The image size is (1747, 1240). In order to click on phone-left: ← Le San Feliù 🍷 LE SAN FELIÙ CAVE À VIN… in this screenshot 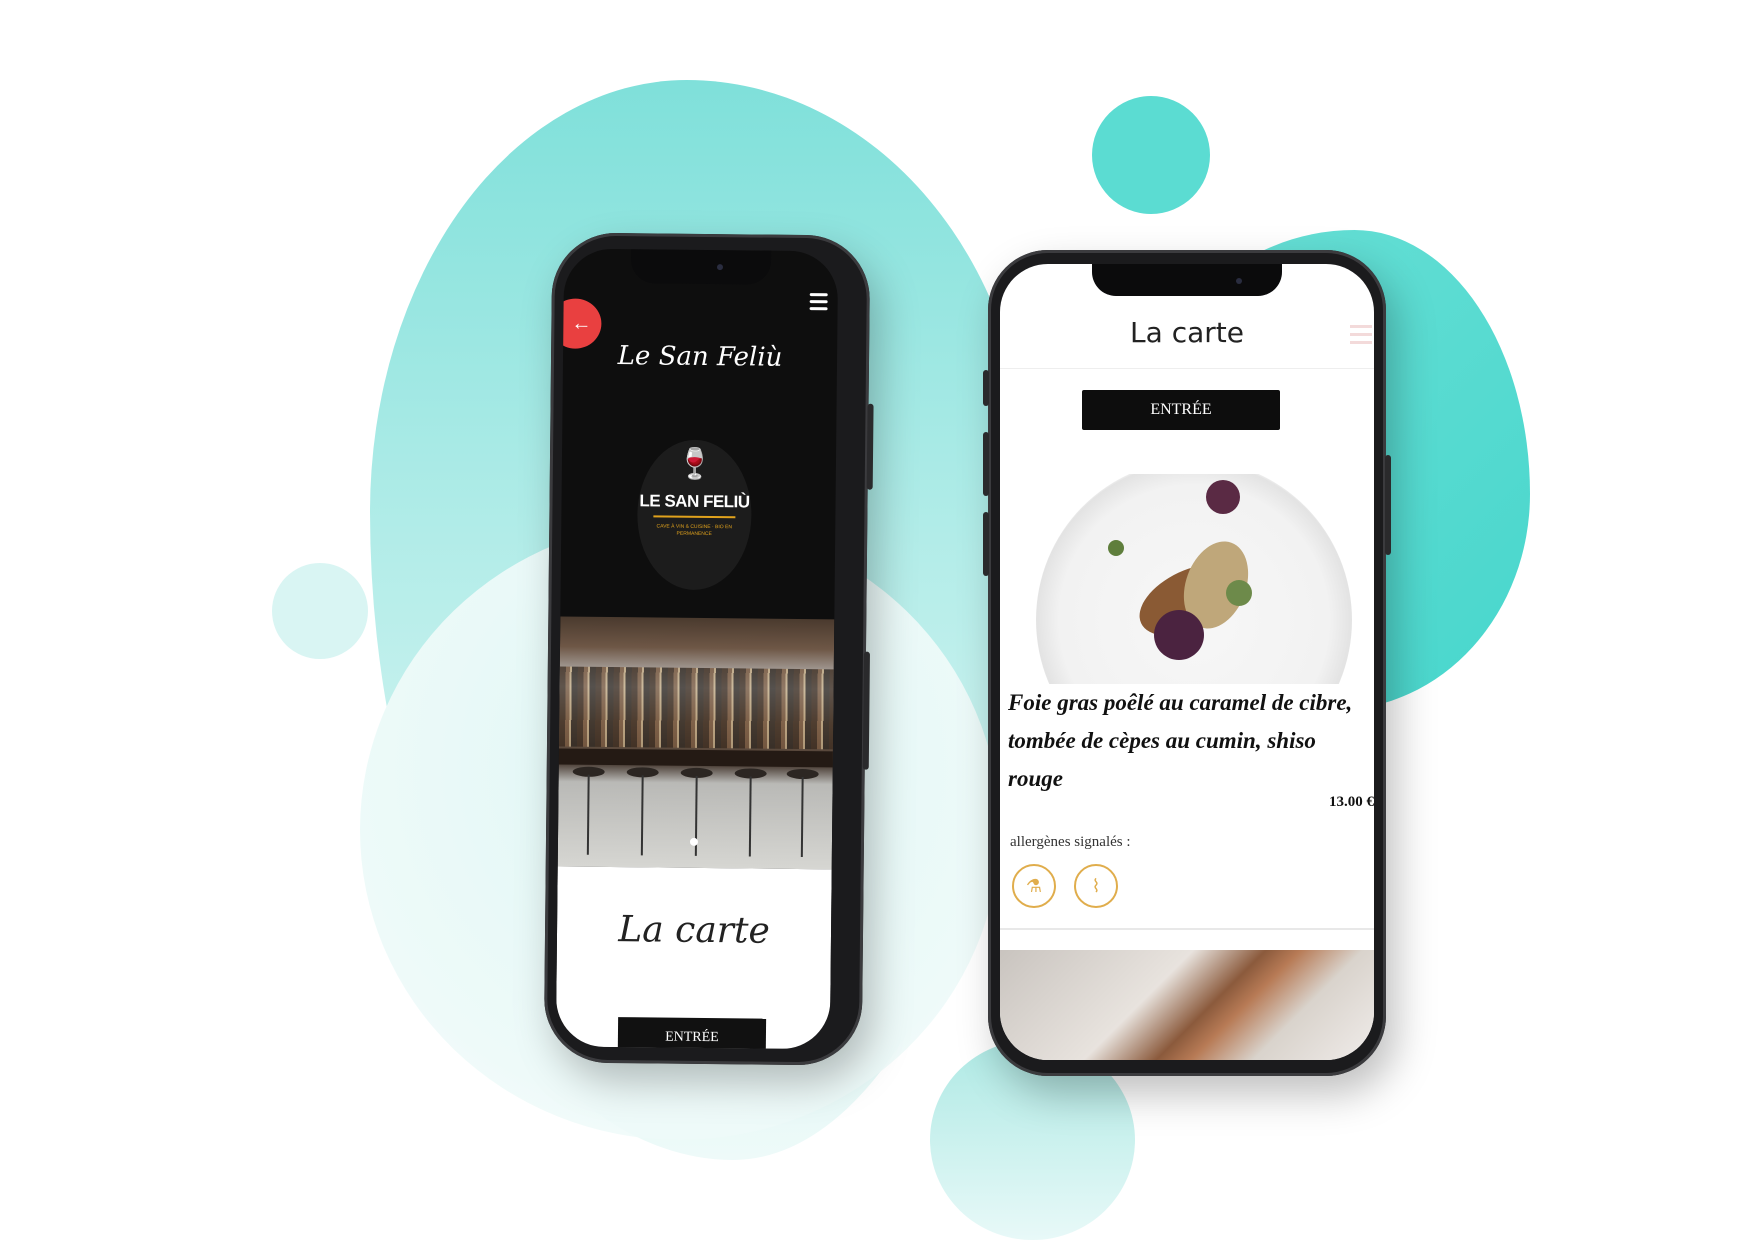, I will do `click(708, 649)`.